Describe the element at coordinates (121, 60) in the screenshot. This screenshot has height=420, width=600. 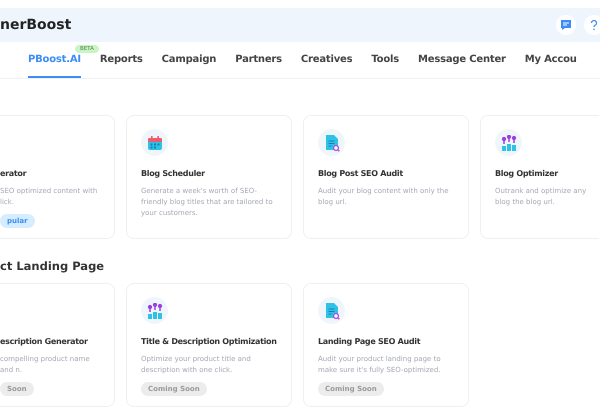
I see `nav-tab: Reports` at that location.